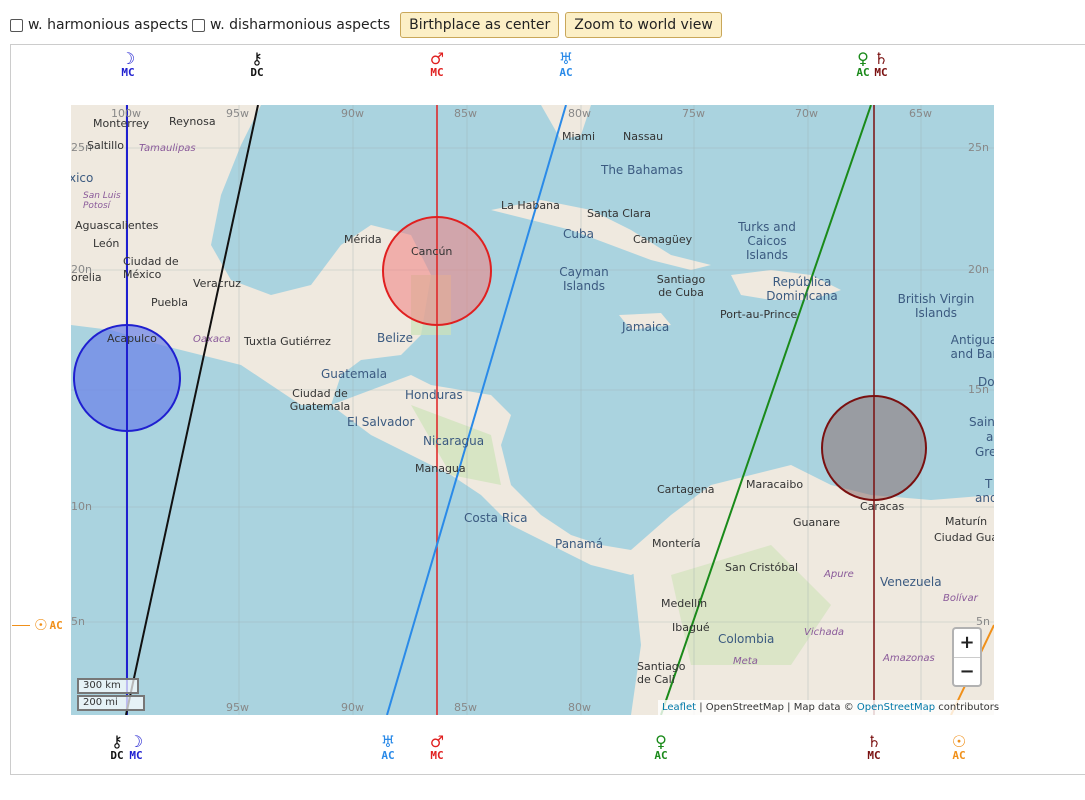 This screenshot has width=1085, height=800. What do you see at coordinates (661, 755) in the screenshot?
I see `venus-ac-label: AC` at bounding box center [661, 755].